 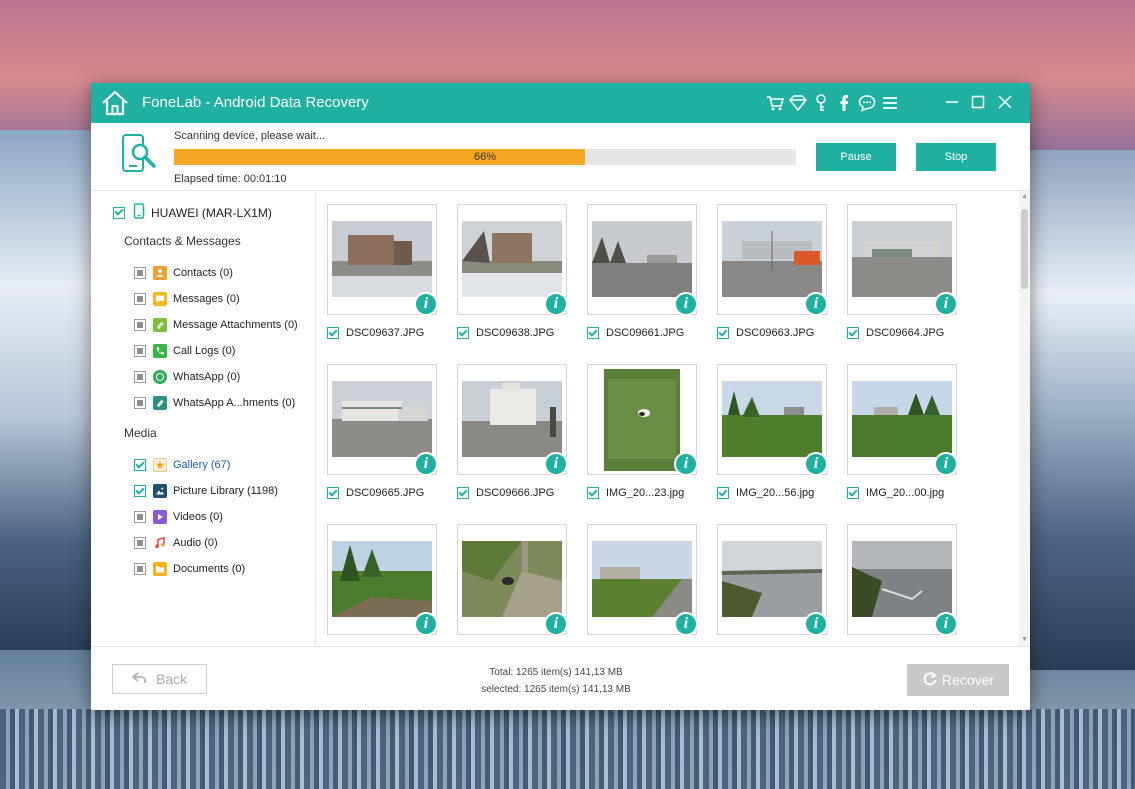 What do you see at coordinates (184, 351) in the screenshot?
I see `sidebar-item-call-logs: Call Logs (0)` at bounding box center [184, 351].